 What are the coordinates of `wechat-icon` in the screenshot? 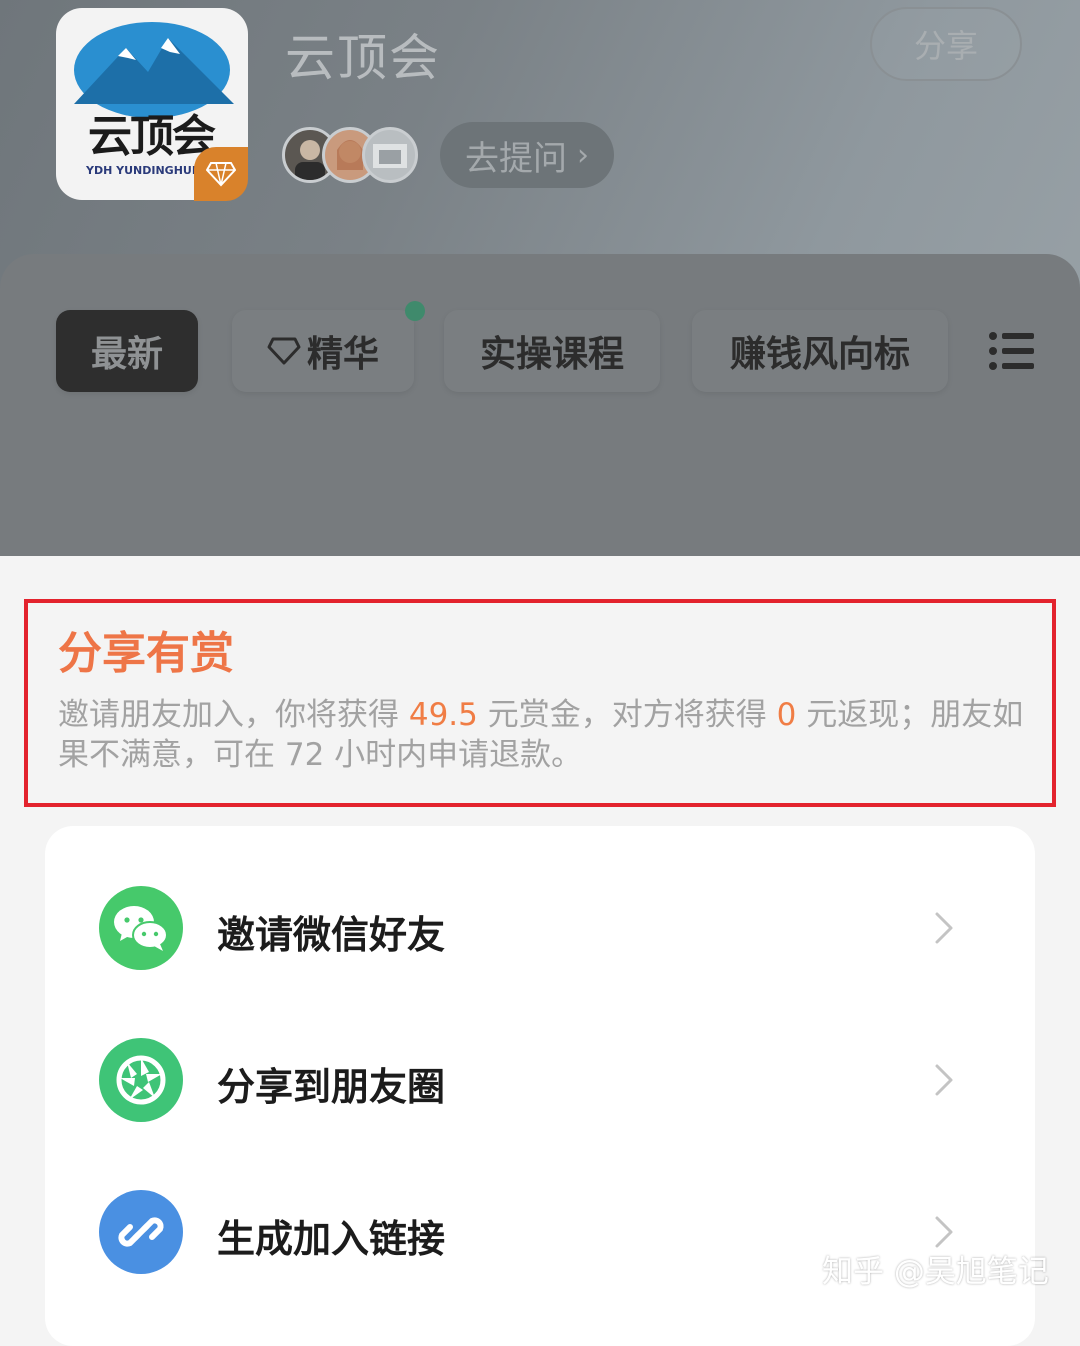 It's located at (141, 928).